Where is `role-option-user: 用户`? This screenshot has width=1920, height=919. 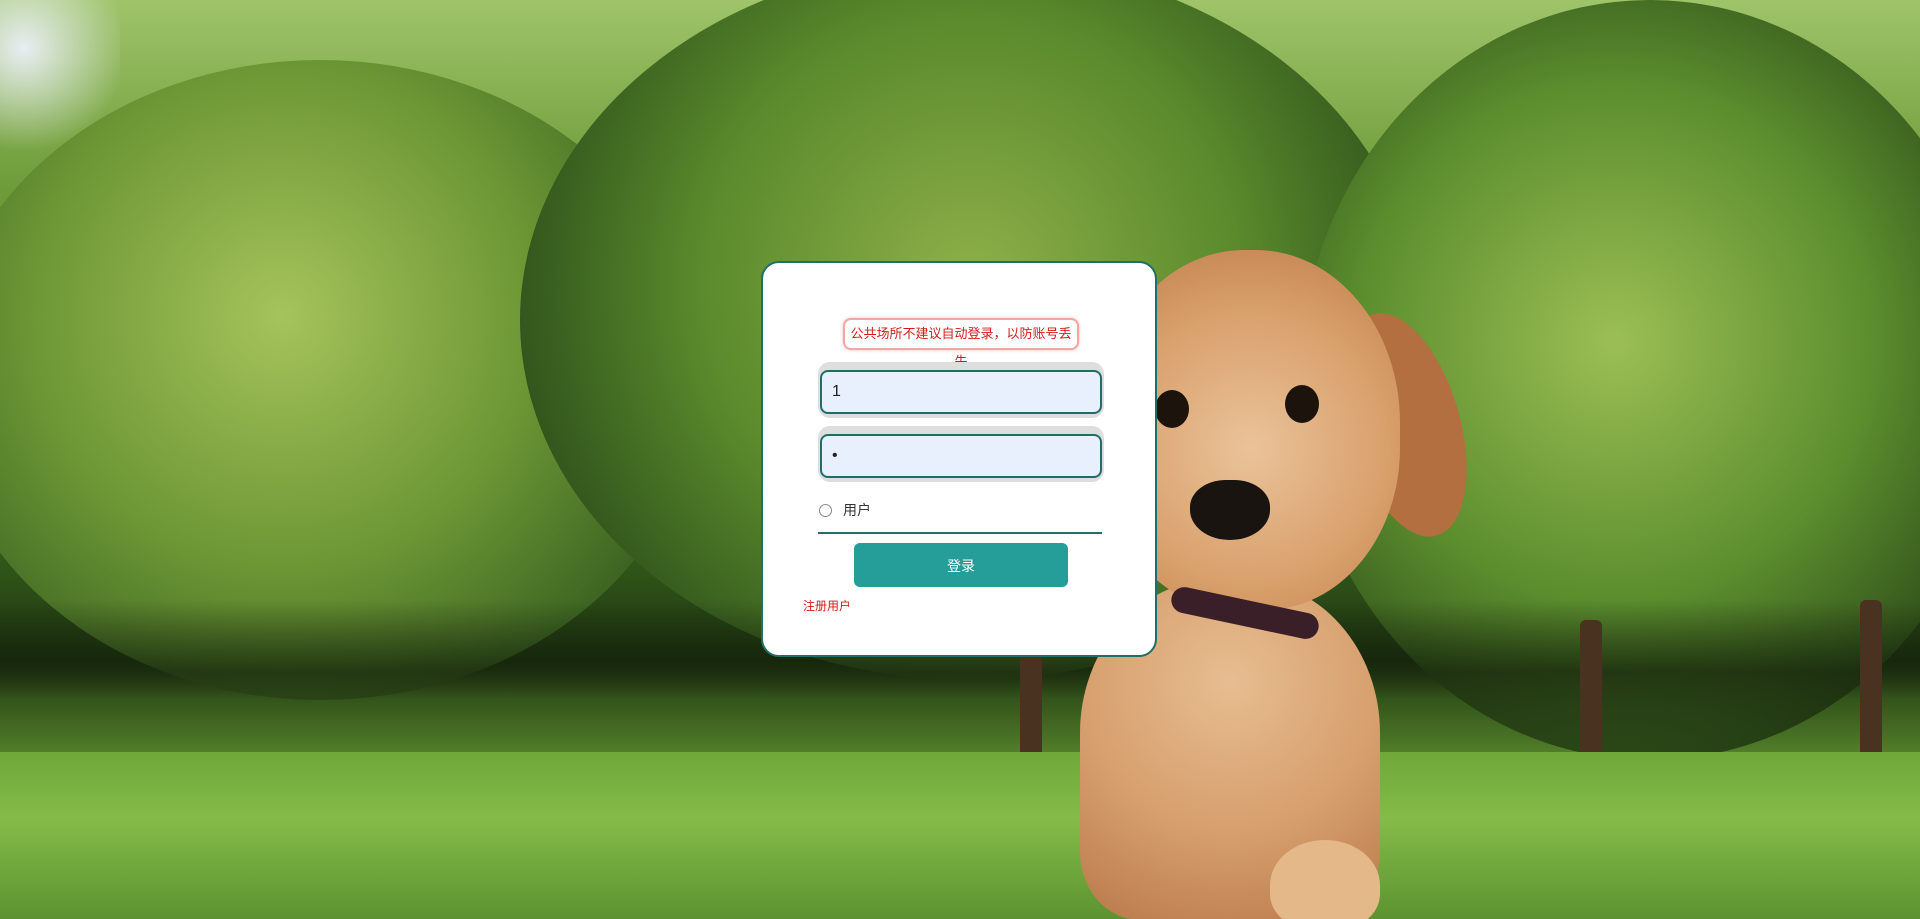
role-option-user: 用户 is located at coordinates (844, 510).